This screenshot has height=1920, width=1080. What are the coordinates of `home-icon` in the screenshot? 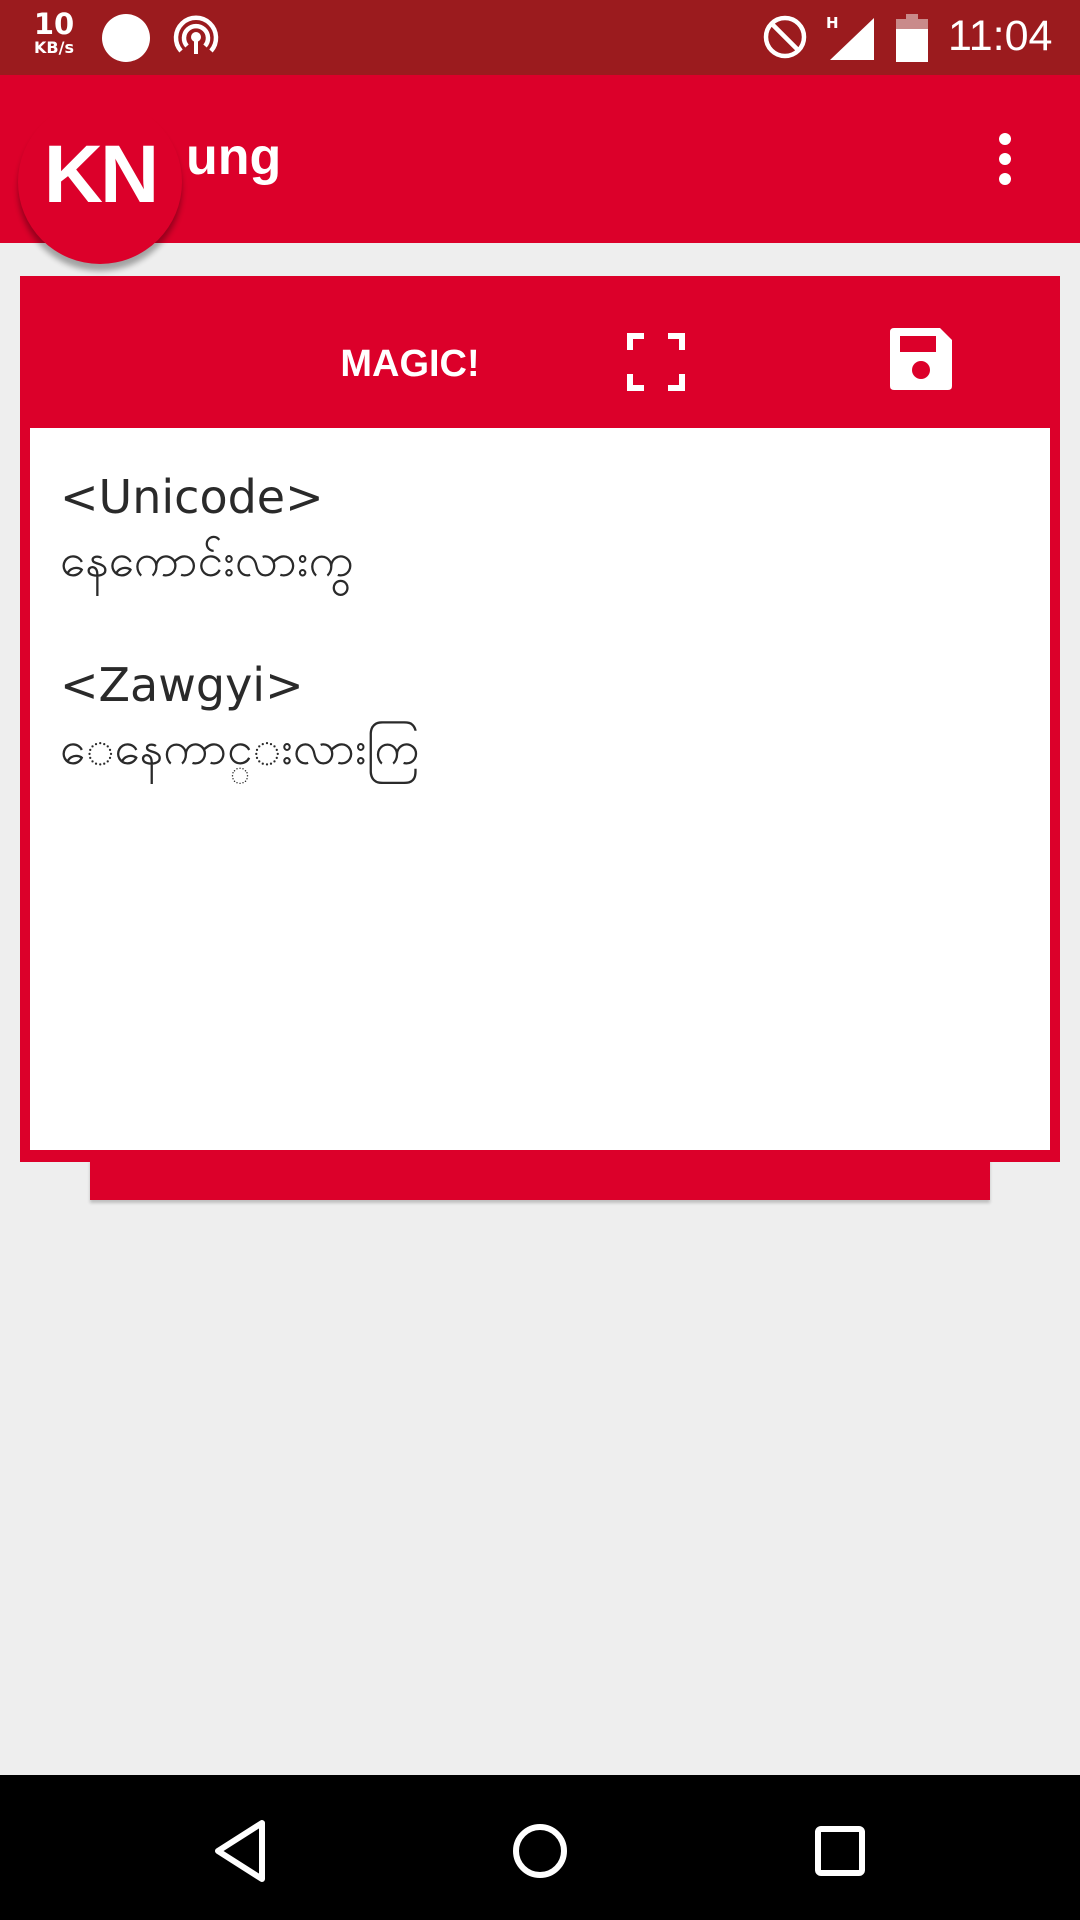 It's located at (540, 1851).